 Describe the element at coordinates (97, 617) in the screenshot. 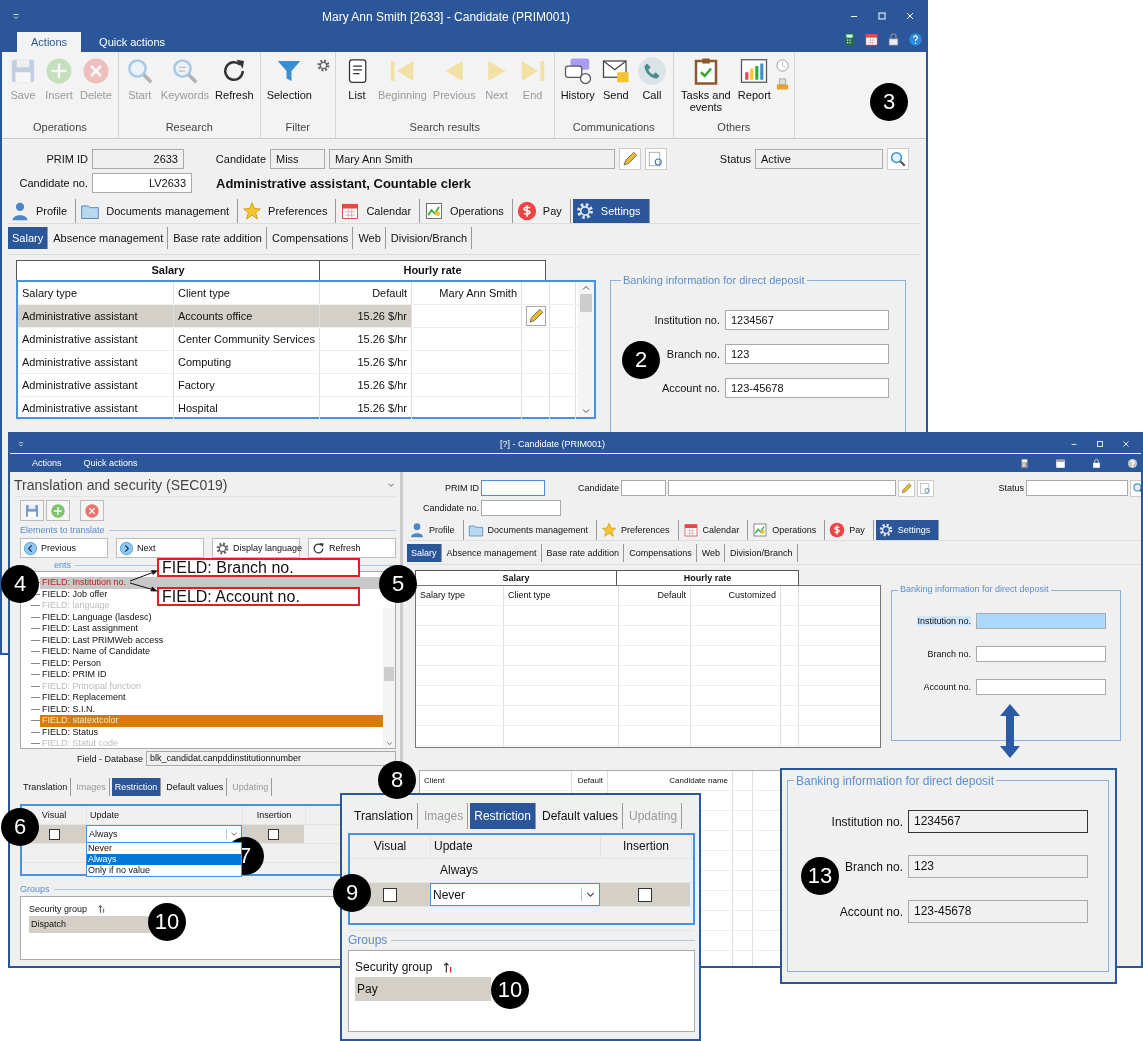

I see `tree-item: FIELD: Language (lasdesc)` at that location.